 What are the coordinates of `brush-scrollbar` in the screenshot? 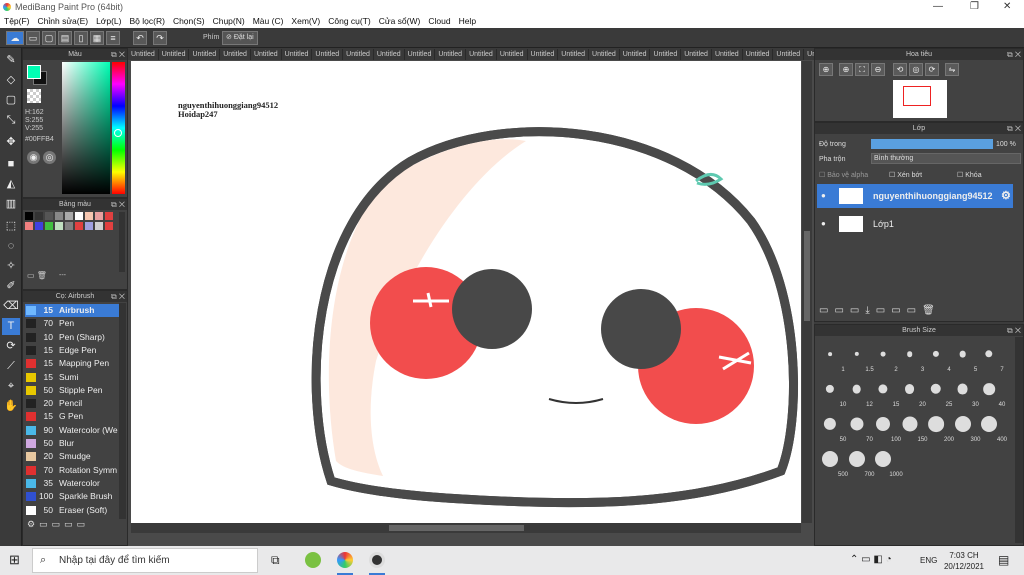 It's located at (122, 411).